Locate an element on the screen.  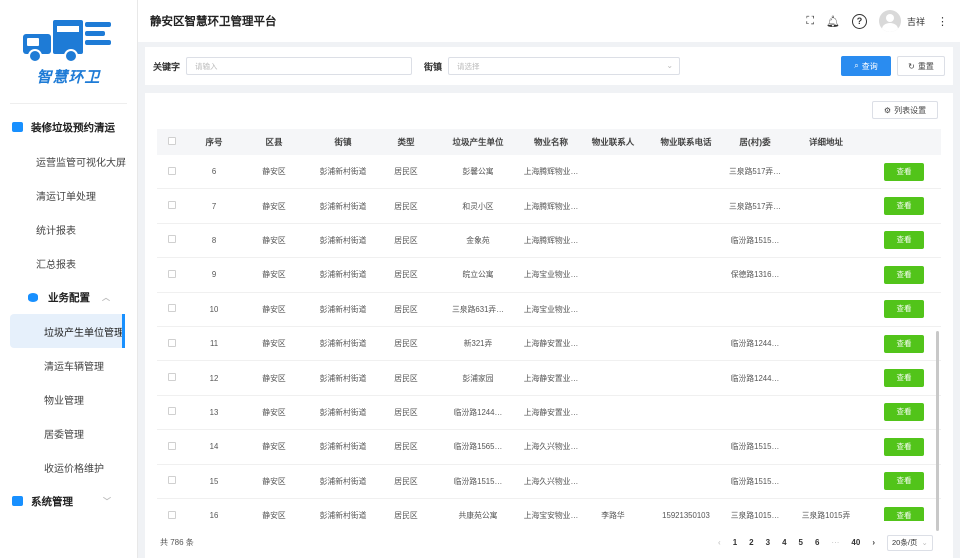
sidebar-group-label: 装修垃圾预约清运 is located at coordinates (73, 127).